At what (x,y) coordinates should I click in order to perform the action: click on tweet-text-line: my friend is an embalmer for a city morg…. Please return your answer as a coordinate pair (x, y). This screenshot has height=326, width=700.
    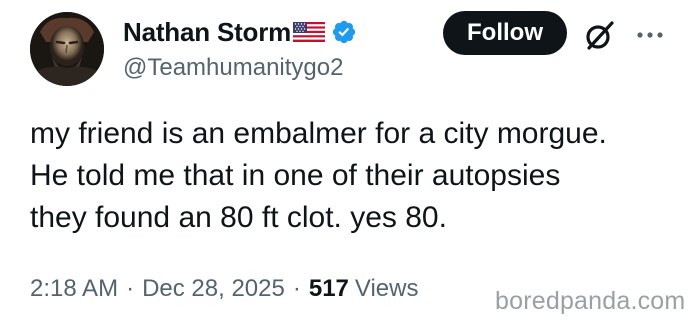
    Looking at the image, I should click on (318, 133).